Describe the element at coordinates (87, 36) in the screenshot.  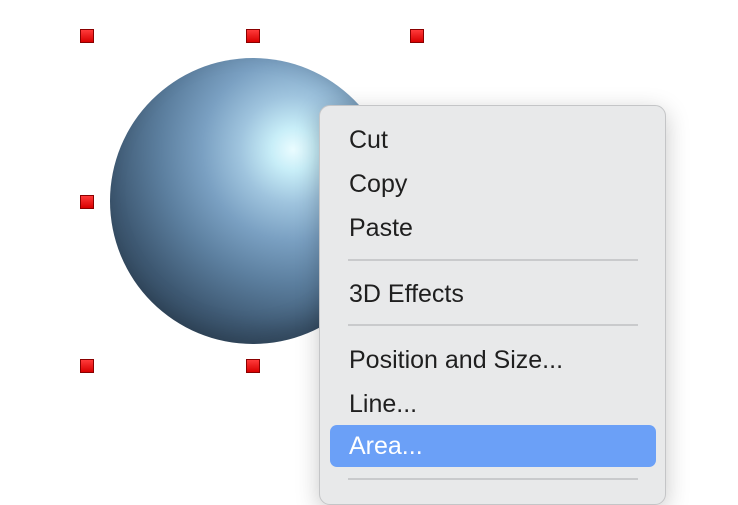
I see `resize-handle-top-left` at that location.